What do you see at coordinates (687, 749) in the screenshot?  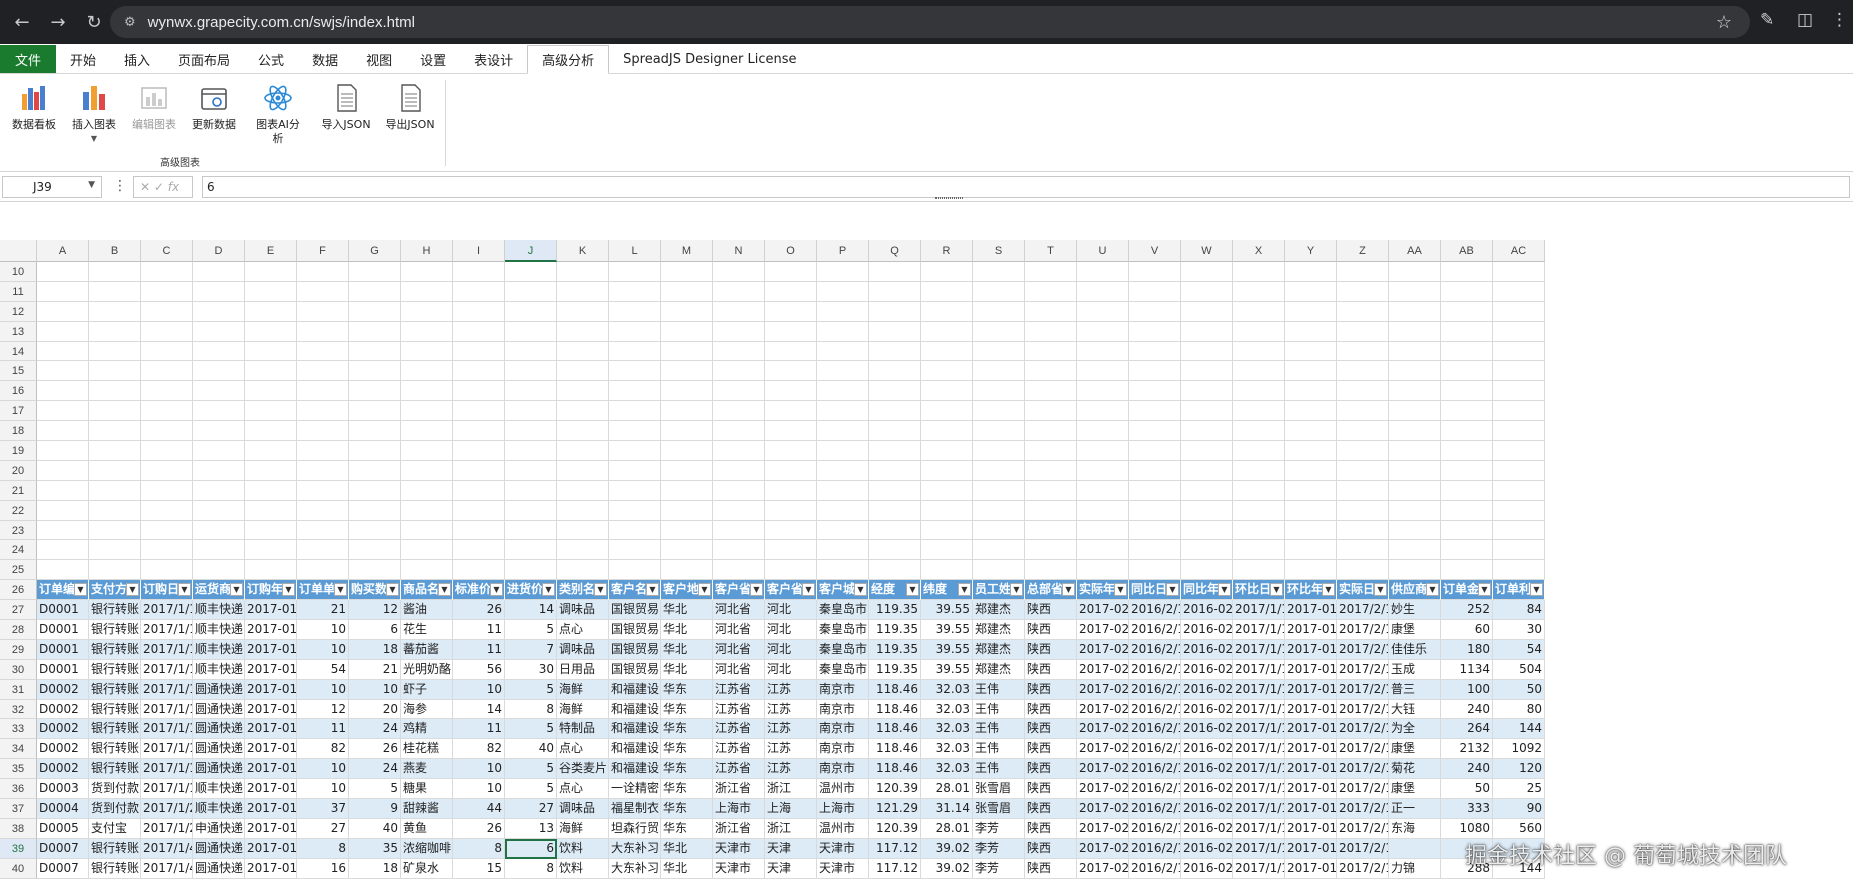 I see `table-cell: 华东` at bounding box center [687, 749].